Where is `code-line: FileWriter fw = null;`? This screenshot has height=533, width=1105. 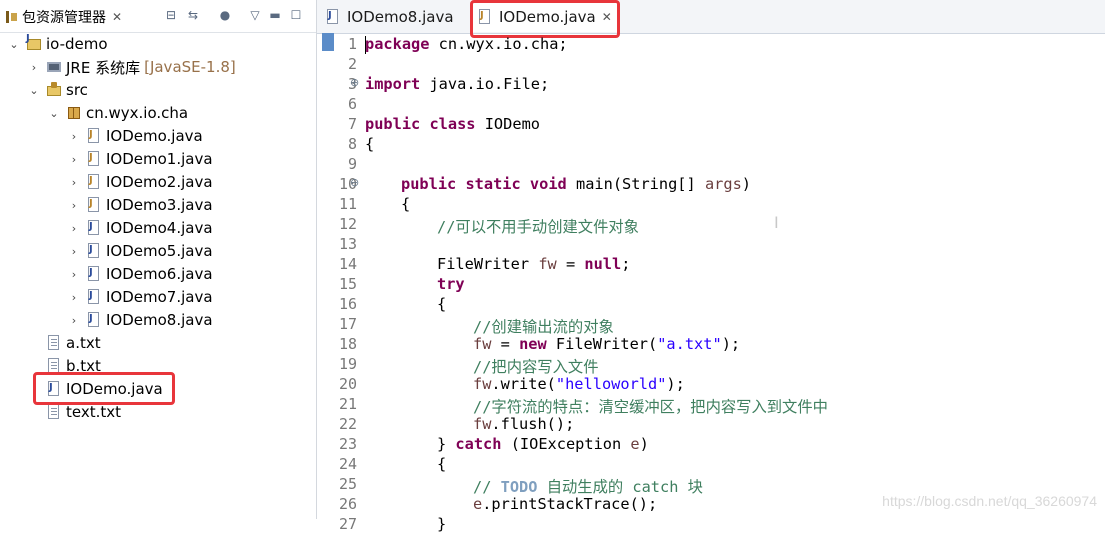 code-line: FileWriter fw = null; is located at coordinates (534, 264).